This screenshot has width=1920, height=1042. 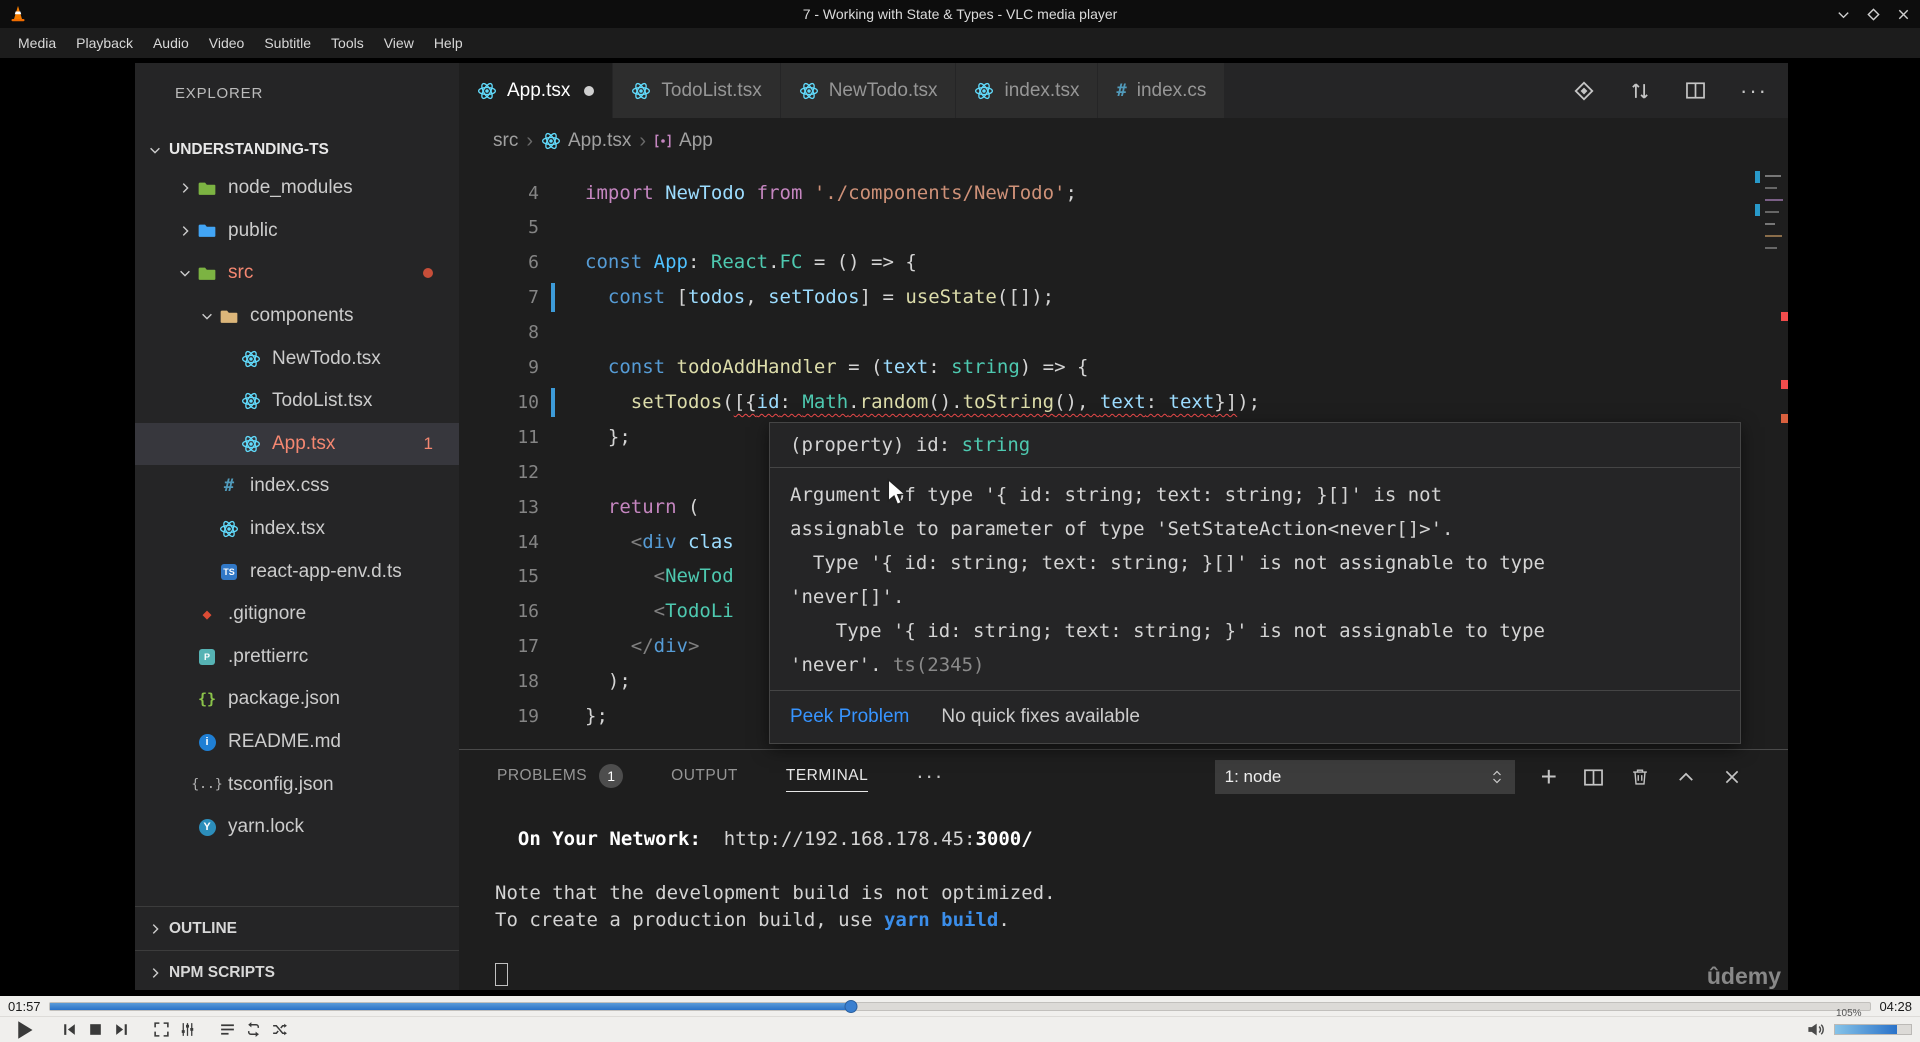 What do you see at coordinates (297, 784) in the screenshot?
I see `tree-item-tsconfig-json: {..} tsconfig.json` at bounding box center [297, 784].